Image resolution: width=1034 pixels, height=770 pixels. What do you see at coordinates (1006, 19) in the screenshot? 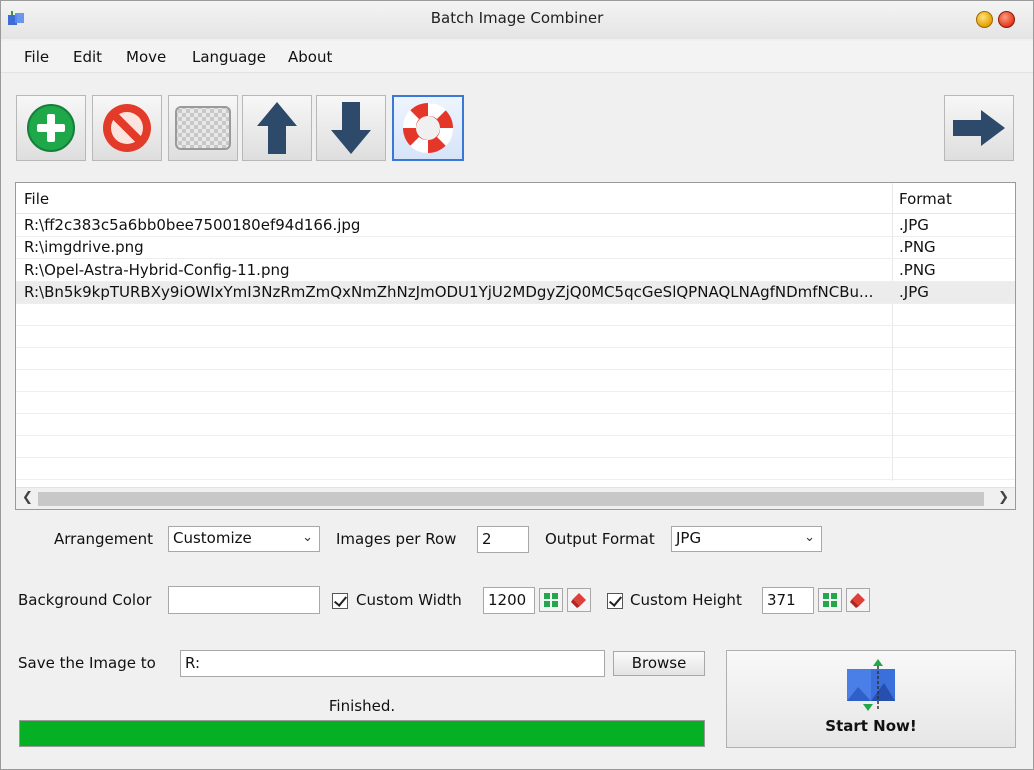
I see `close-button` at bounding box center [1006, 19].